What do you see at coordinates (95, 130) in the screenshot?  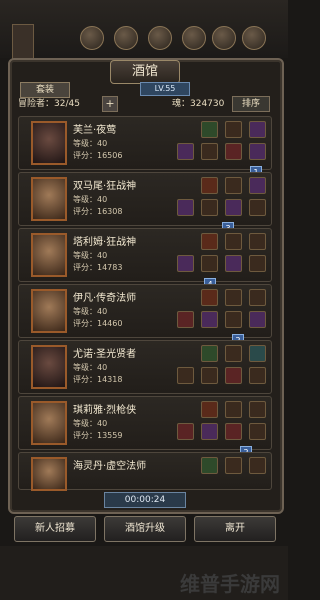 I see `hero-name: 芙兰·夜莺` at bounding box center [95, 130].